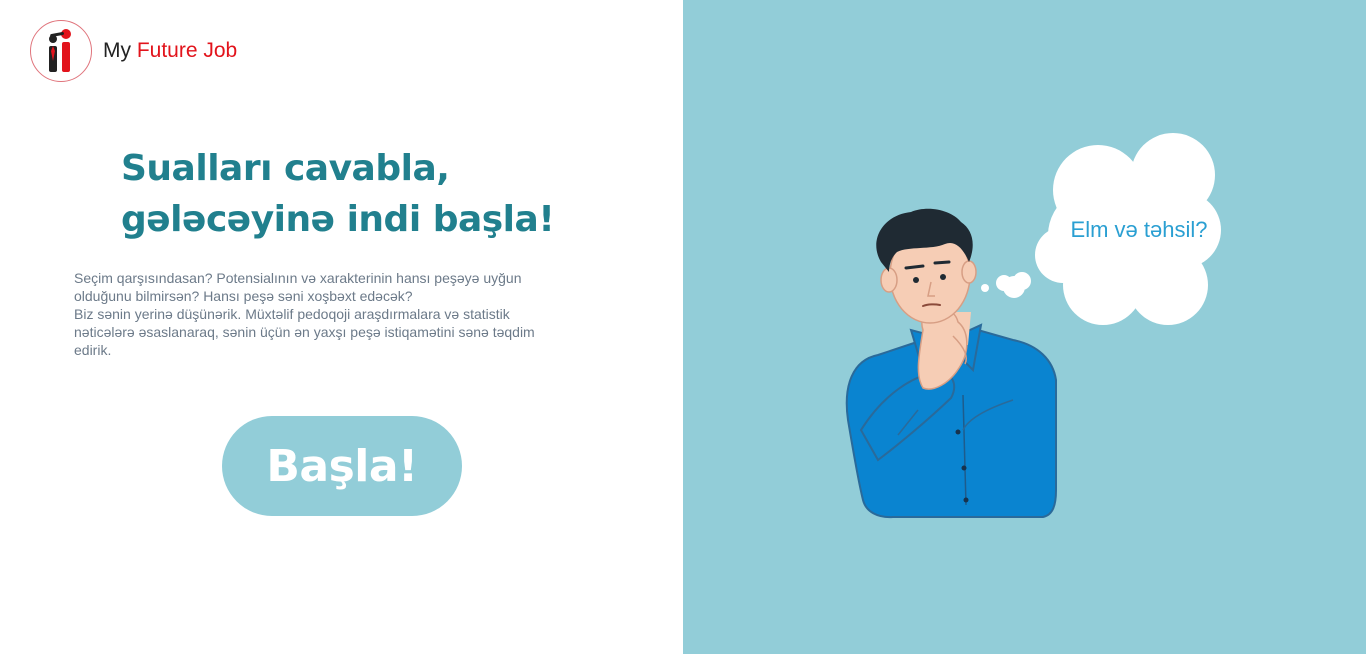 The width and height of the screenshot is (1366, 654). Describe the element at coordinates (120, 50) in the screenshot. I see `brand-name-prefix: My` at that location.